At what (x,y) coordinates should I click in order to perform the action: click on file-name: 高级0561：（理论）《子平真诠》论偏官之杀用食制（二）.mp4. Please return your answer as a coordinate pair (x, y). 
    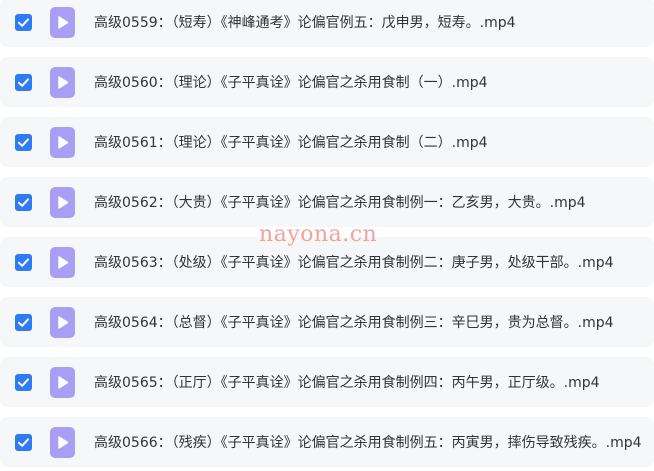
    Looking at the image, I should click on (291, 142).